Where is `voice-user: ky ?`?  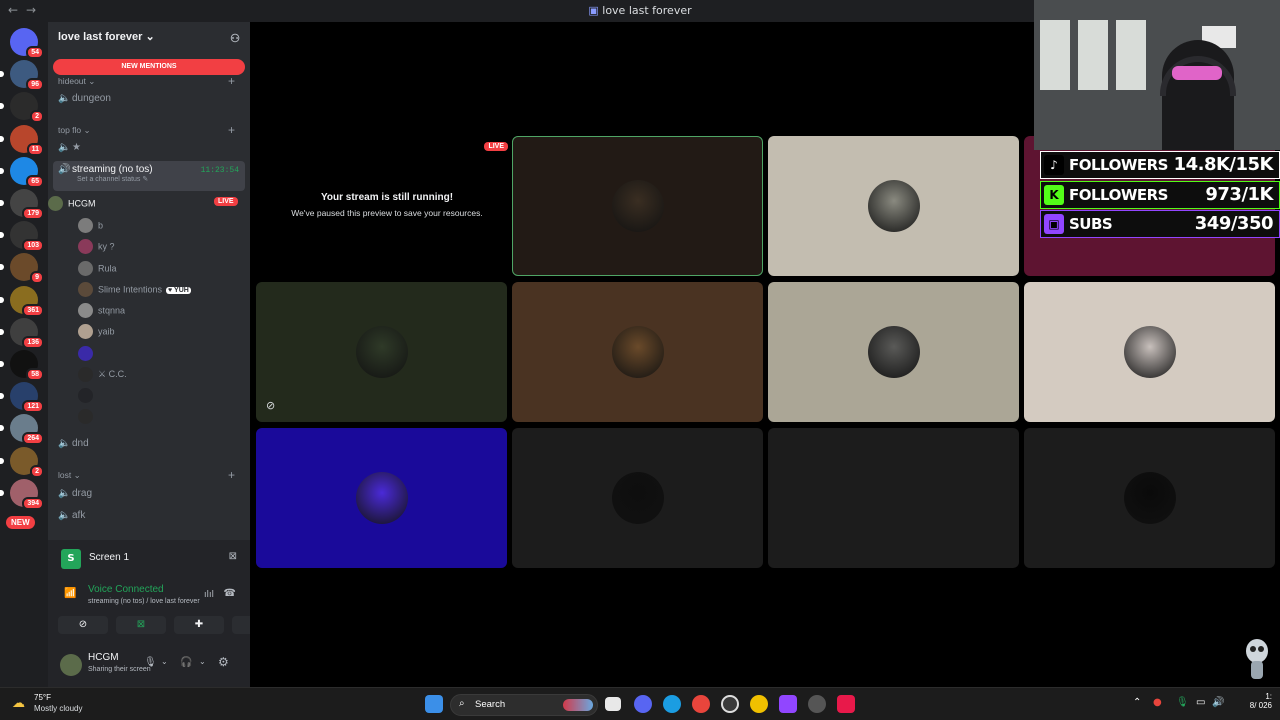 voice-user: ky ? is located at coordinates (96, 247).